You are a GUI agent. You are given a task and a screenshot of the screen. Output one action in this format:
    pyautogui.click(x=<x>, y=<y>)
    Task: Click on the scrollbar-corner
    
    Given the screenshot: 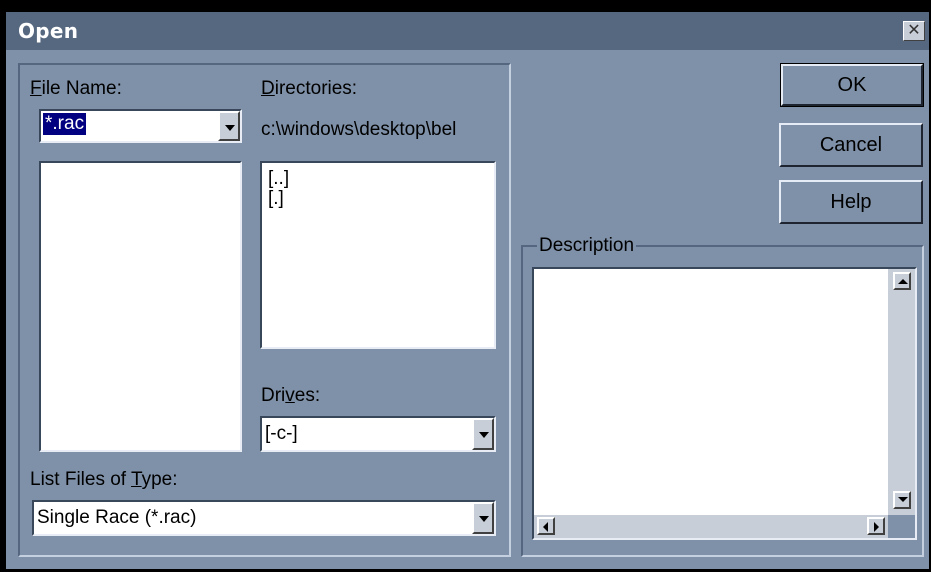 What is the action you would take?
    pyautogui.click(x=901, y=526)
    